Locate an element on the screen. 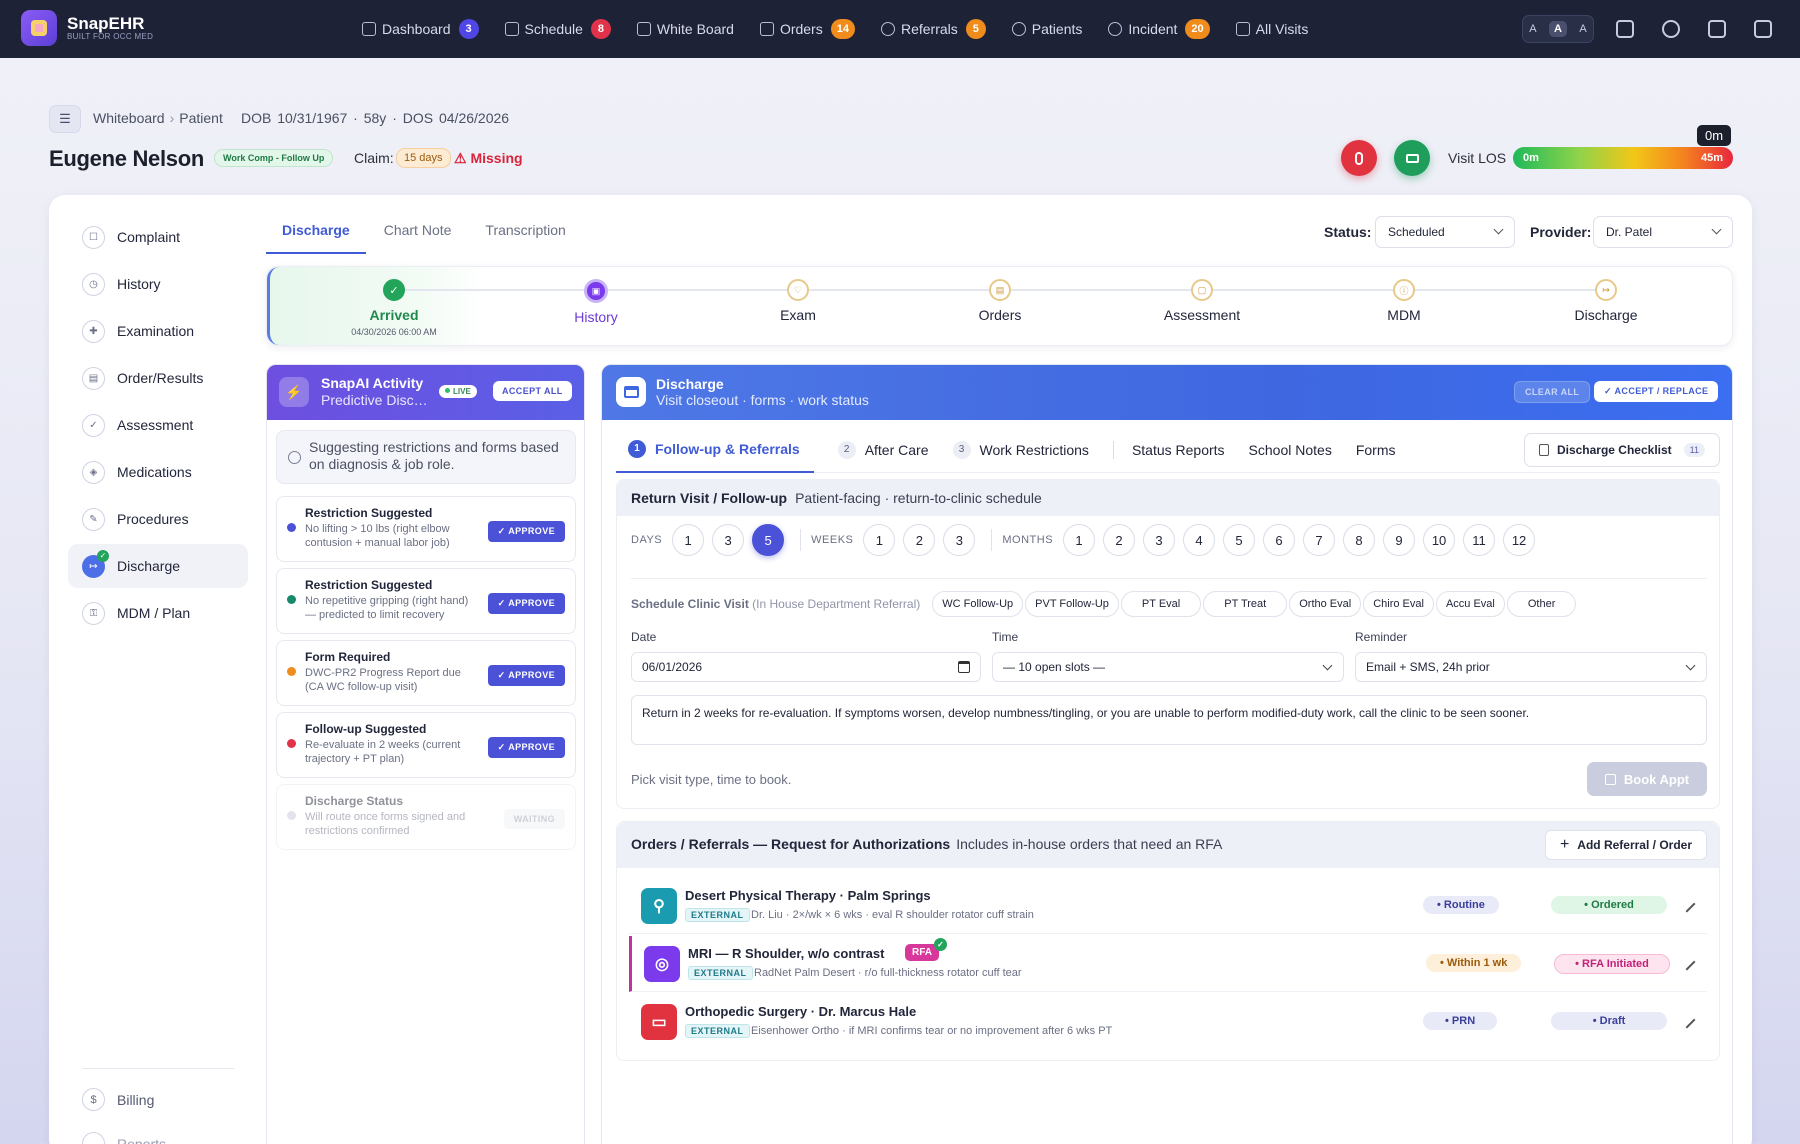  step-discharge: ↦ Discharge is located at coordinates (1606, 301).